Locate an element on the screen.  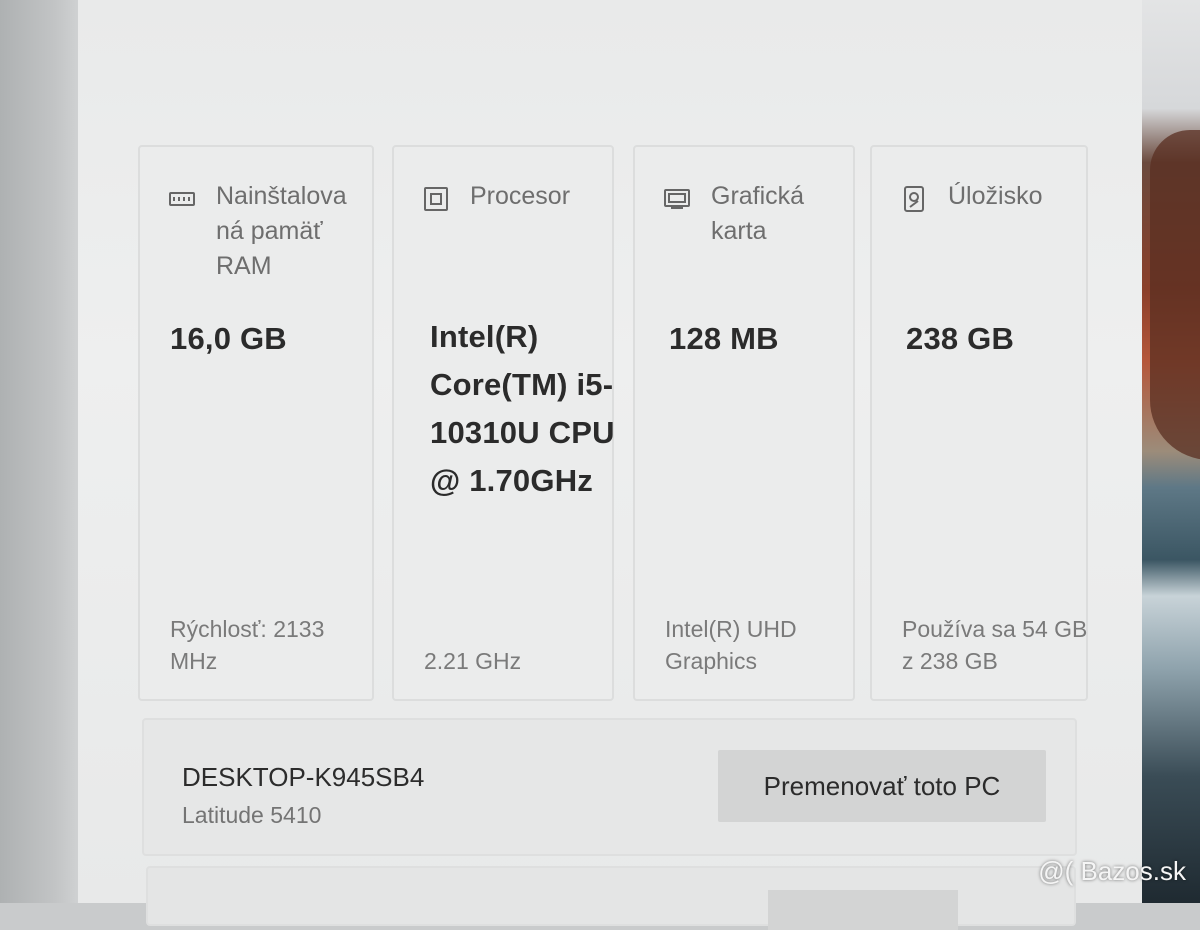
spec-detail: Intel(R) UHD Graphics is located at coordinates (731, 645).